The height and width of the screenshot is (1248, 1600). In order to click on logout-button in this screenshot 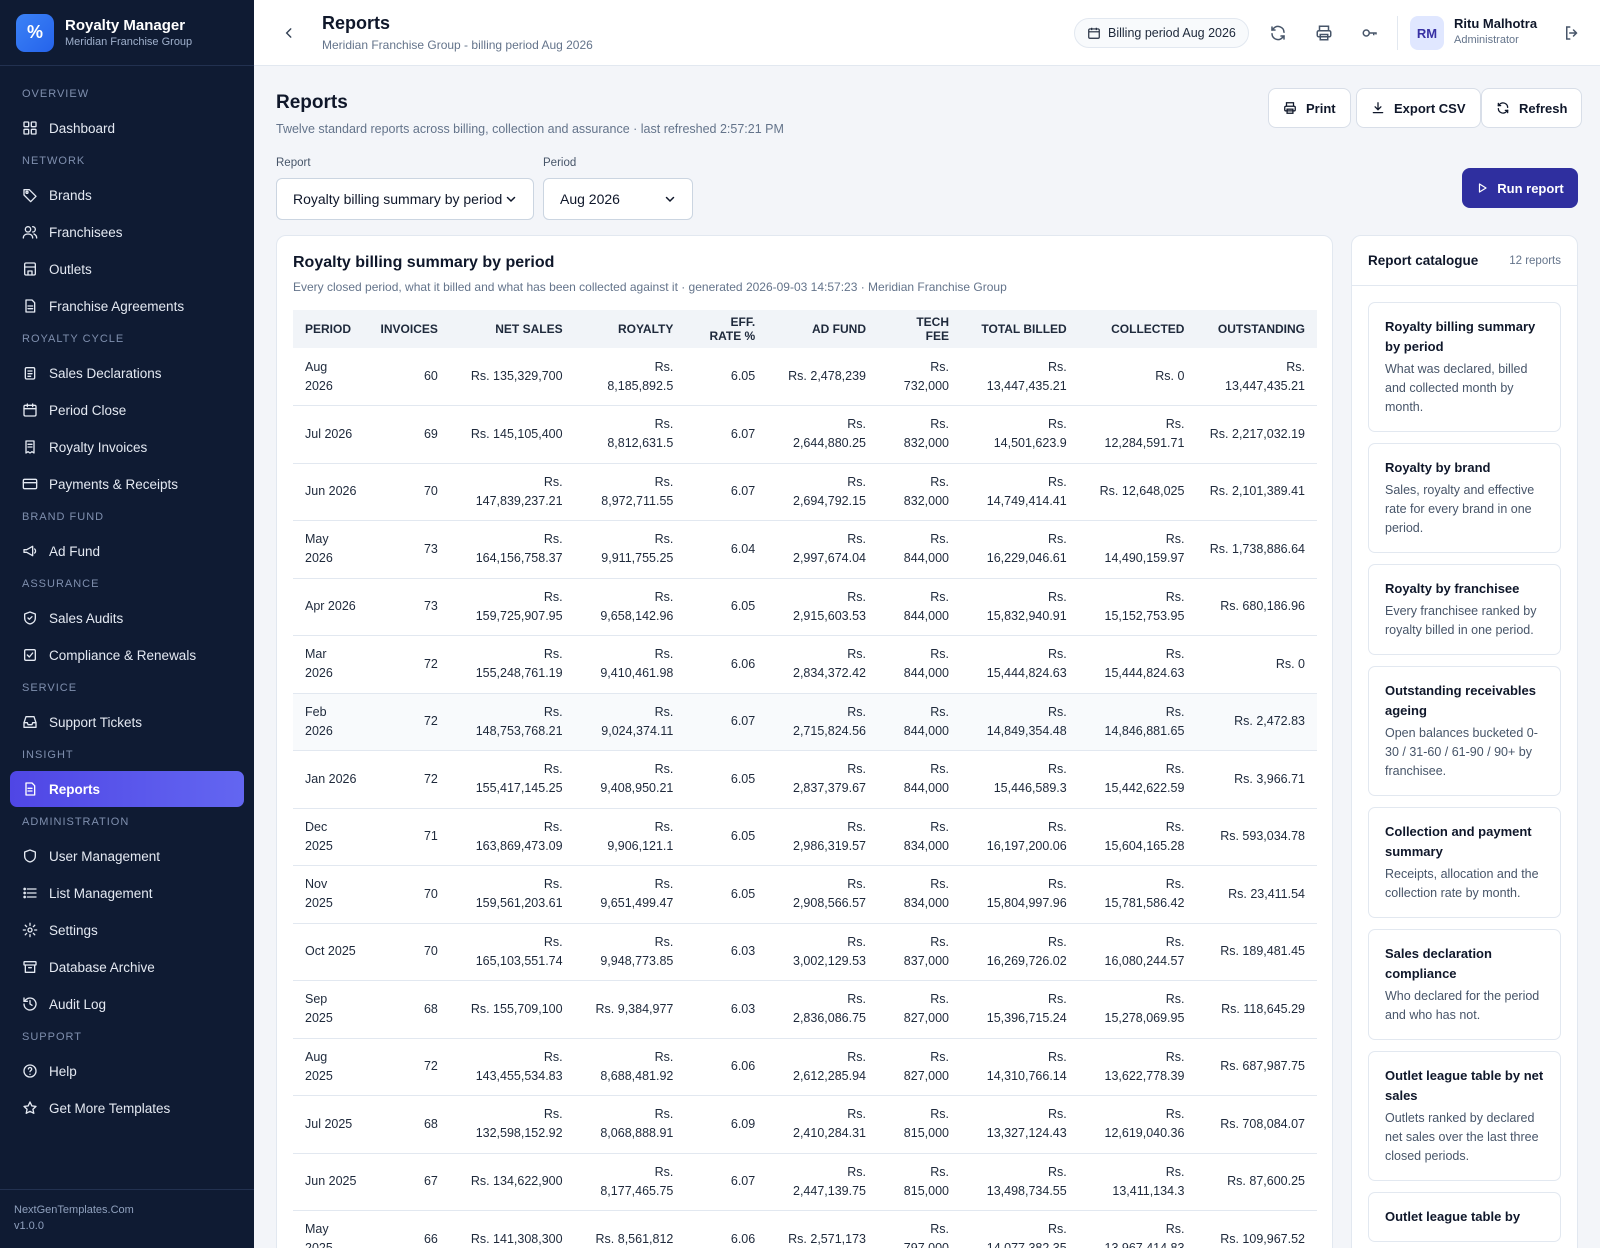, I will do `click(1572, 33)`.